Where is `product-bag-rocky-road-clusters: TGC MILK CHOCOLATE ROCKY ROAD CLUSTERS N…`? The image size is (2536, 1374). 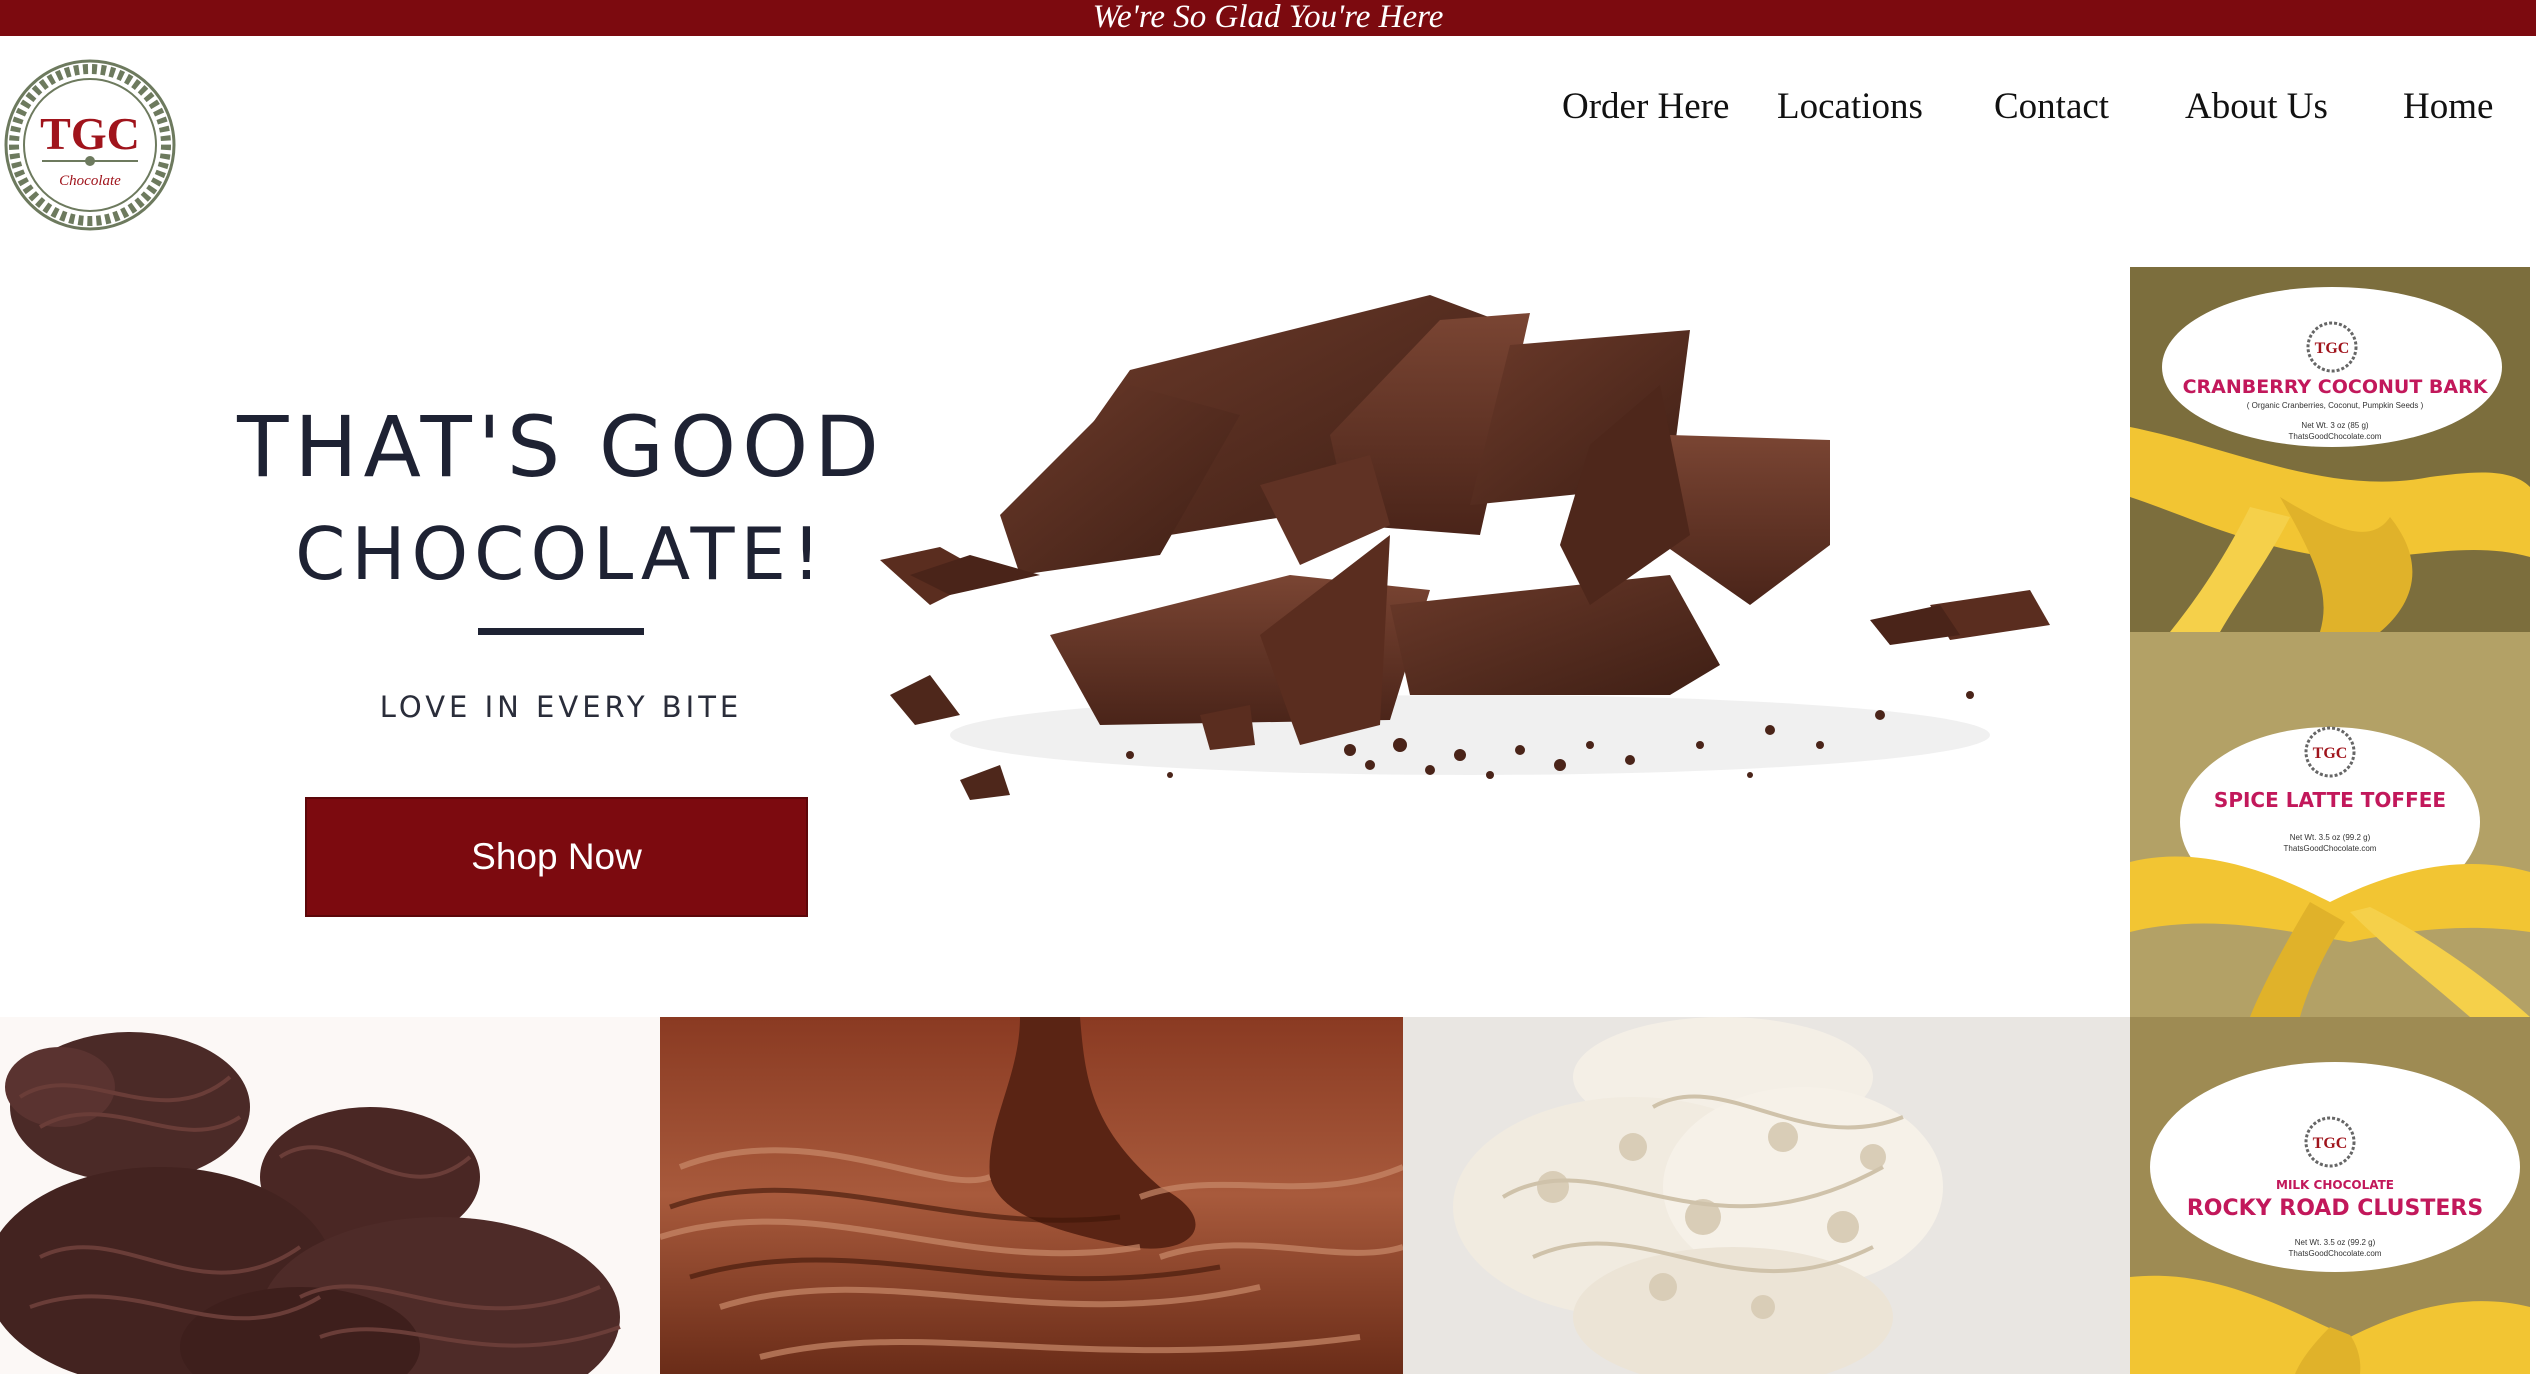
product-bag-rocky-road-clusters: TGC MILK CHOCOLATE ROCKY ROAD CLUSTERS N… is located at coordinates (2330, 1195).